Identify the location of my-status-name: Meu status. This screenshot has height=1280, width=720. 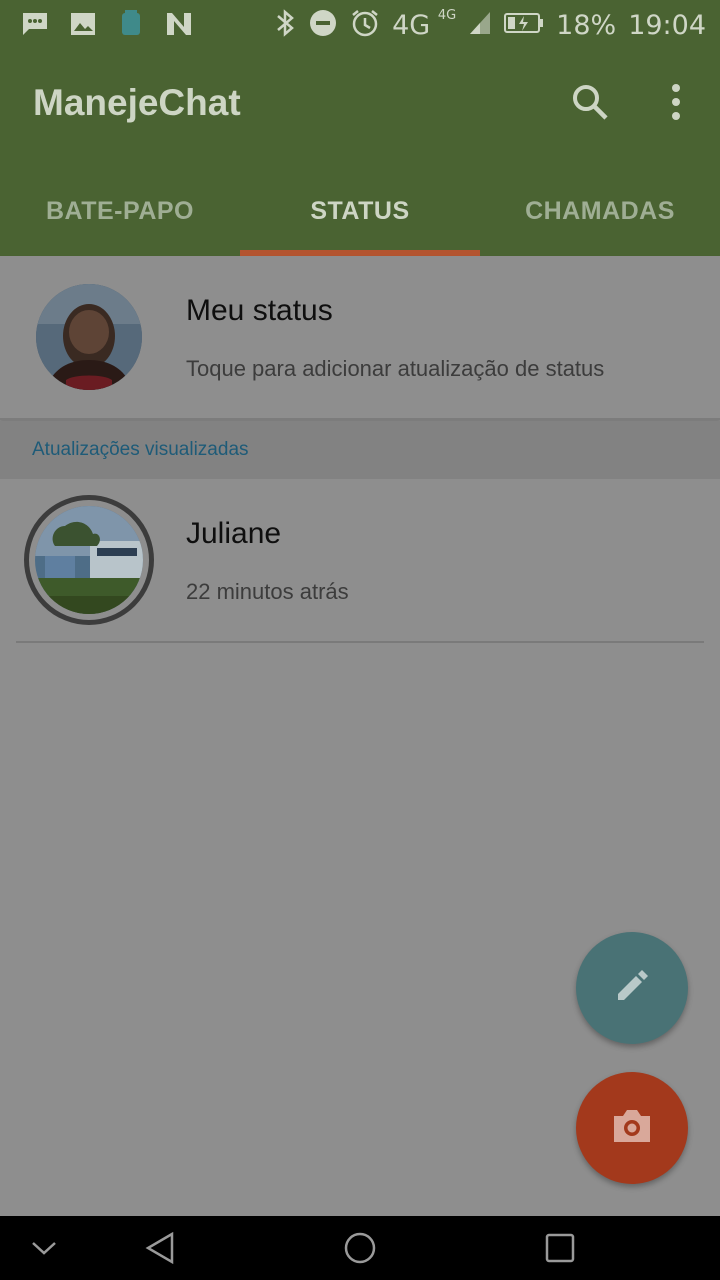
(259, 310).